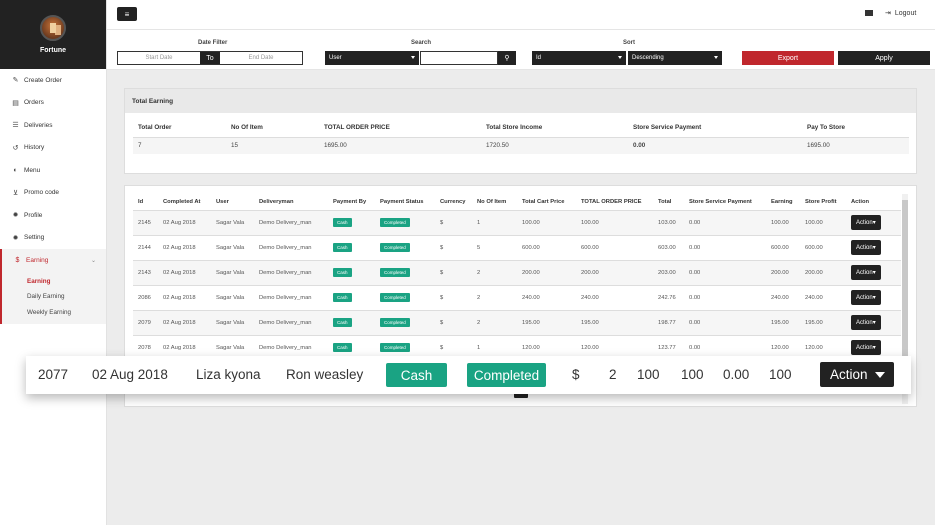 The image size is (935, 525). Describe the element at coordinates (823, 222) in the screenshot. I see `cell-store-profit: 100.00` at that location.